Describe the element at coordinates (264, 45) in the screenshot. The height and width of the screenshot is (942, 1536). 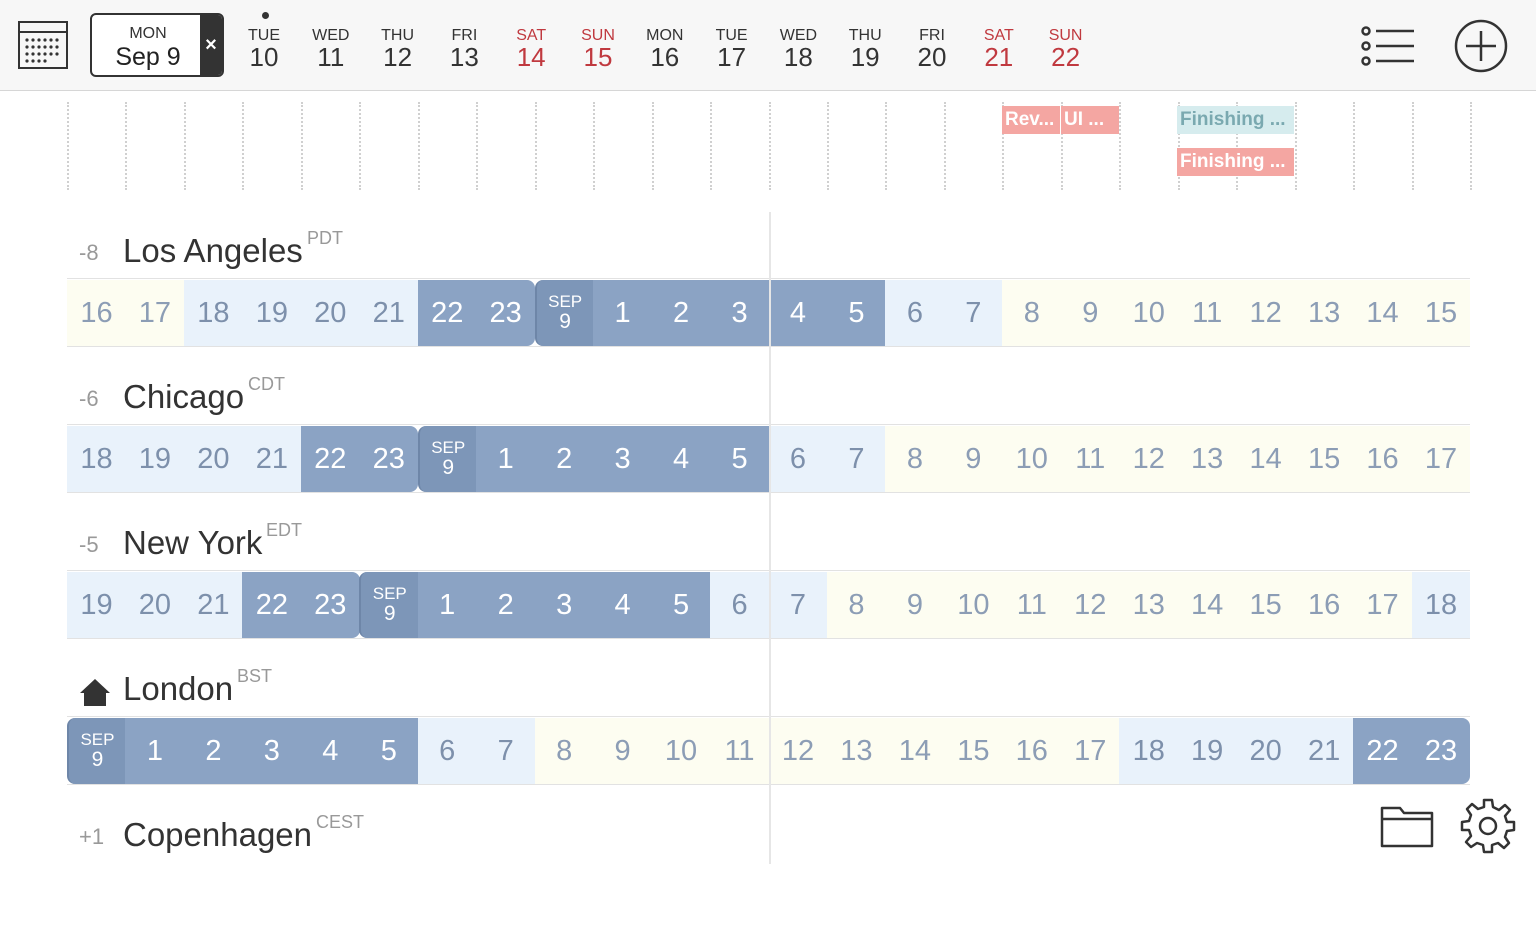
I see `day-tue-10: TUE 10` at that location.